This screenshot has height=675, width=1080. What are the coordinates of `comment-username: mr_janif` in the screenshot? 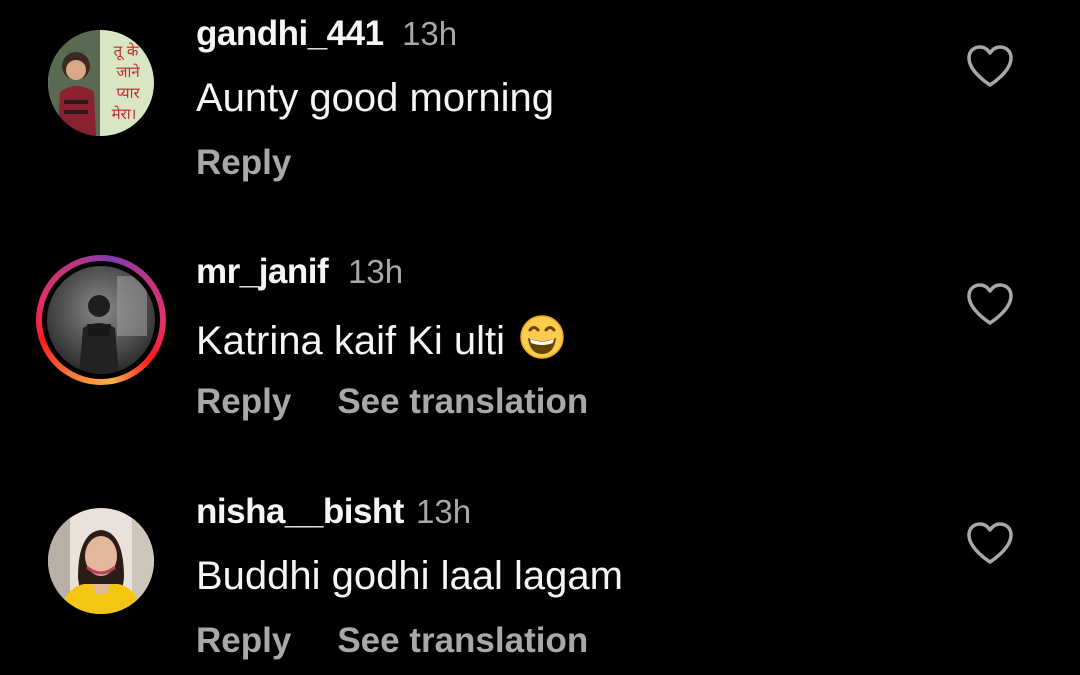 It's located at (262, 272).